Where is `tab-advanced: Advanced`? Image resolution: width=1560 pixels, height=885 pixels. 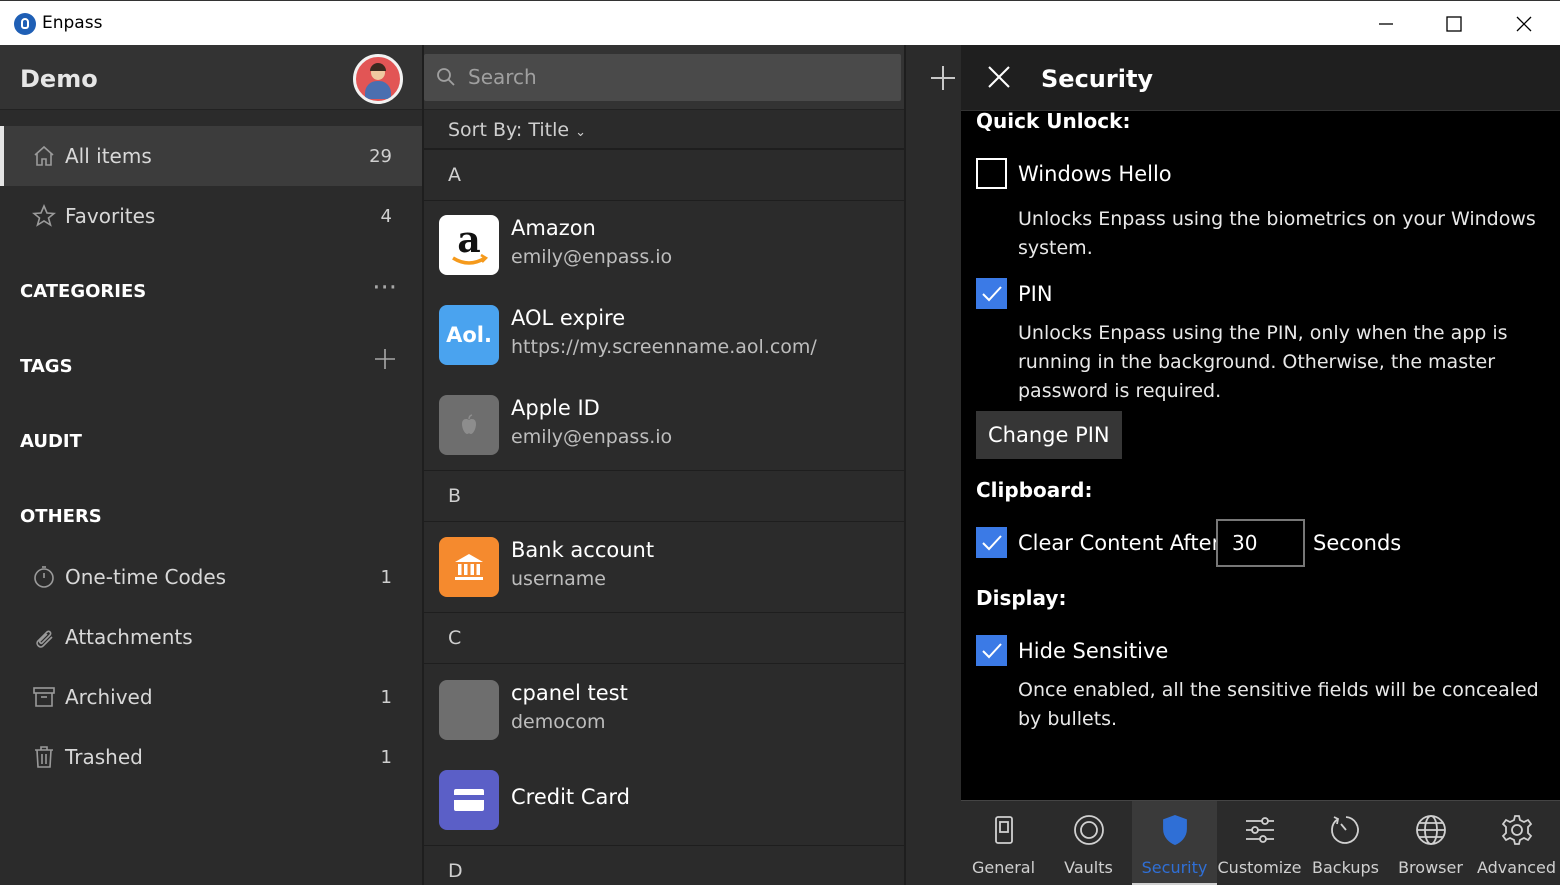 tab-advanced: Advanced is located at coordinates (1516, 843).